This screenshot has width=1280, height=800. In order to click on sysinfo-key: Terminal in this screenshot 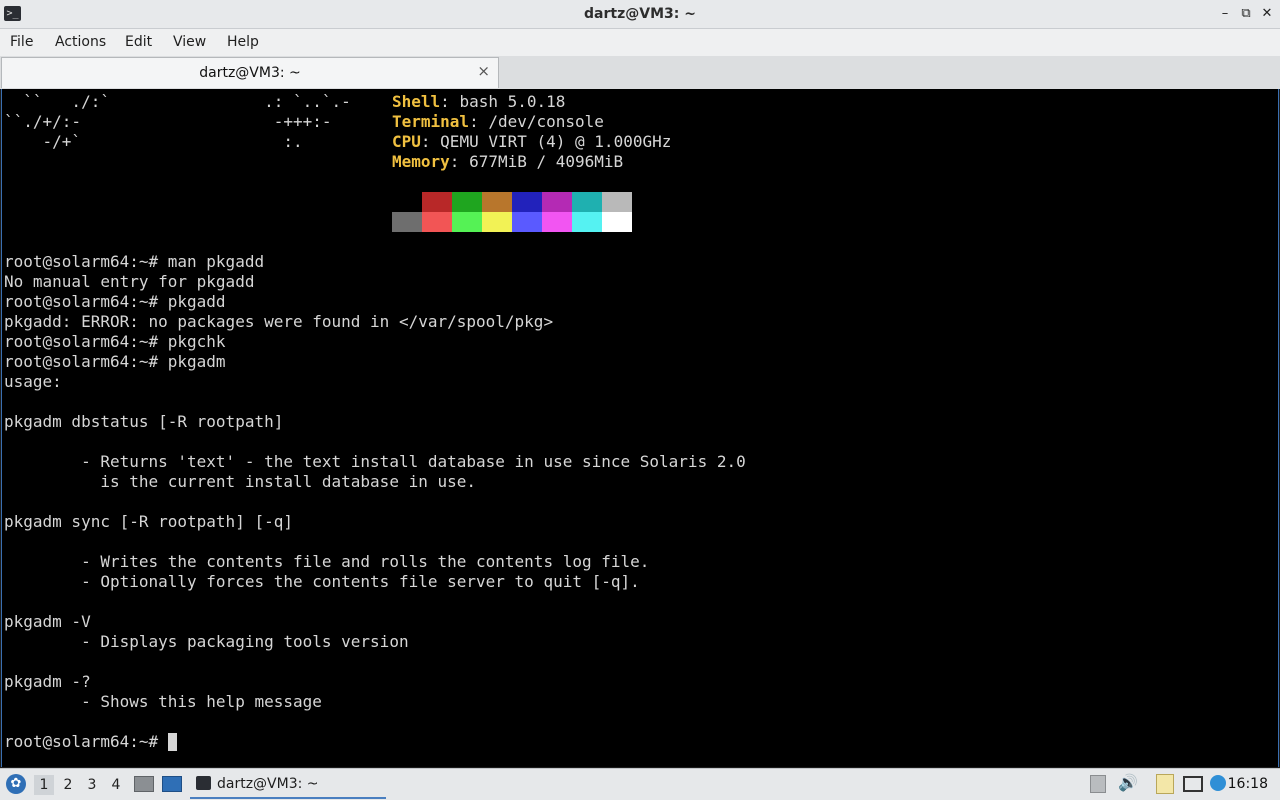, I will do `click(431, 121)`.